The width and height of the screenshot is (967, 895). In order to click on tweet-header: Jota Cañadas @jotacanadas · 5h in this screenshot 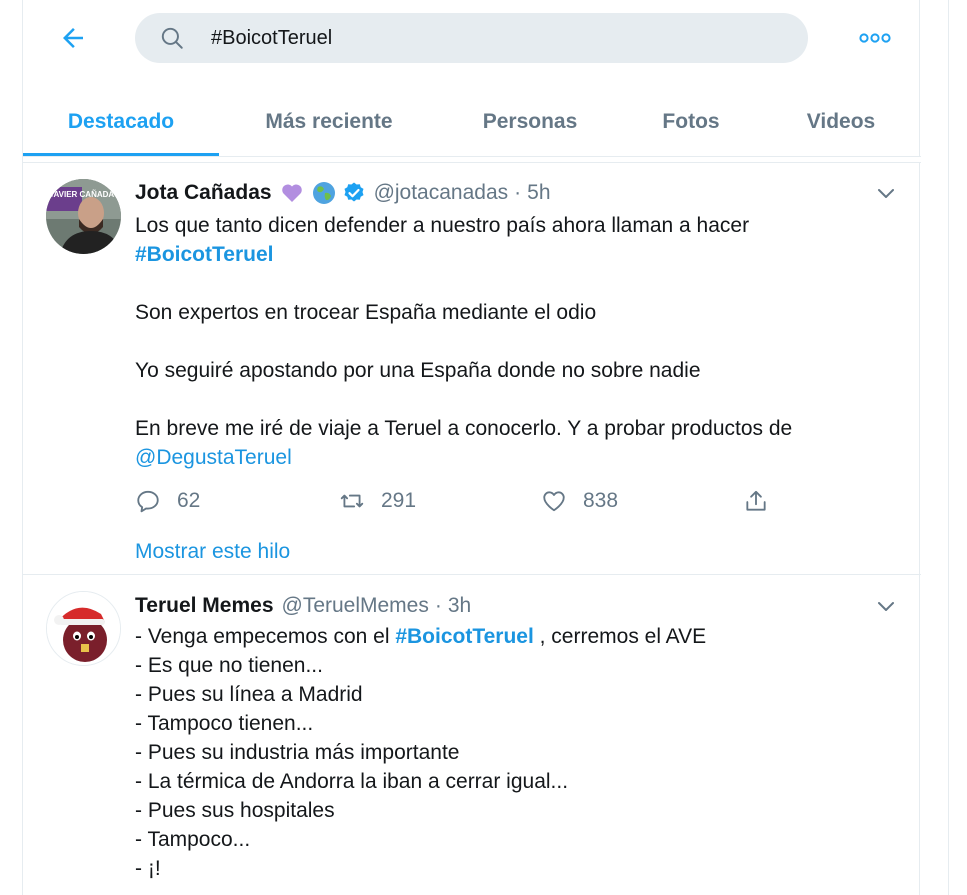, I will do `click(495, 193)`.